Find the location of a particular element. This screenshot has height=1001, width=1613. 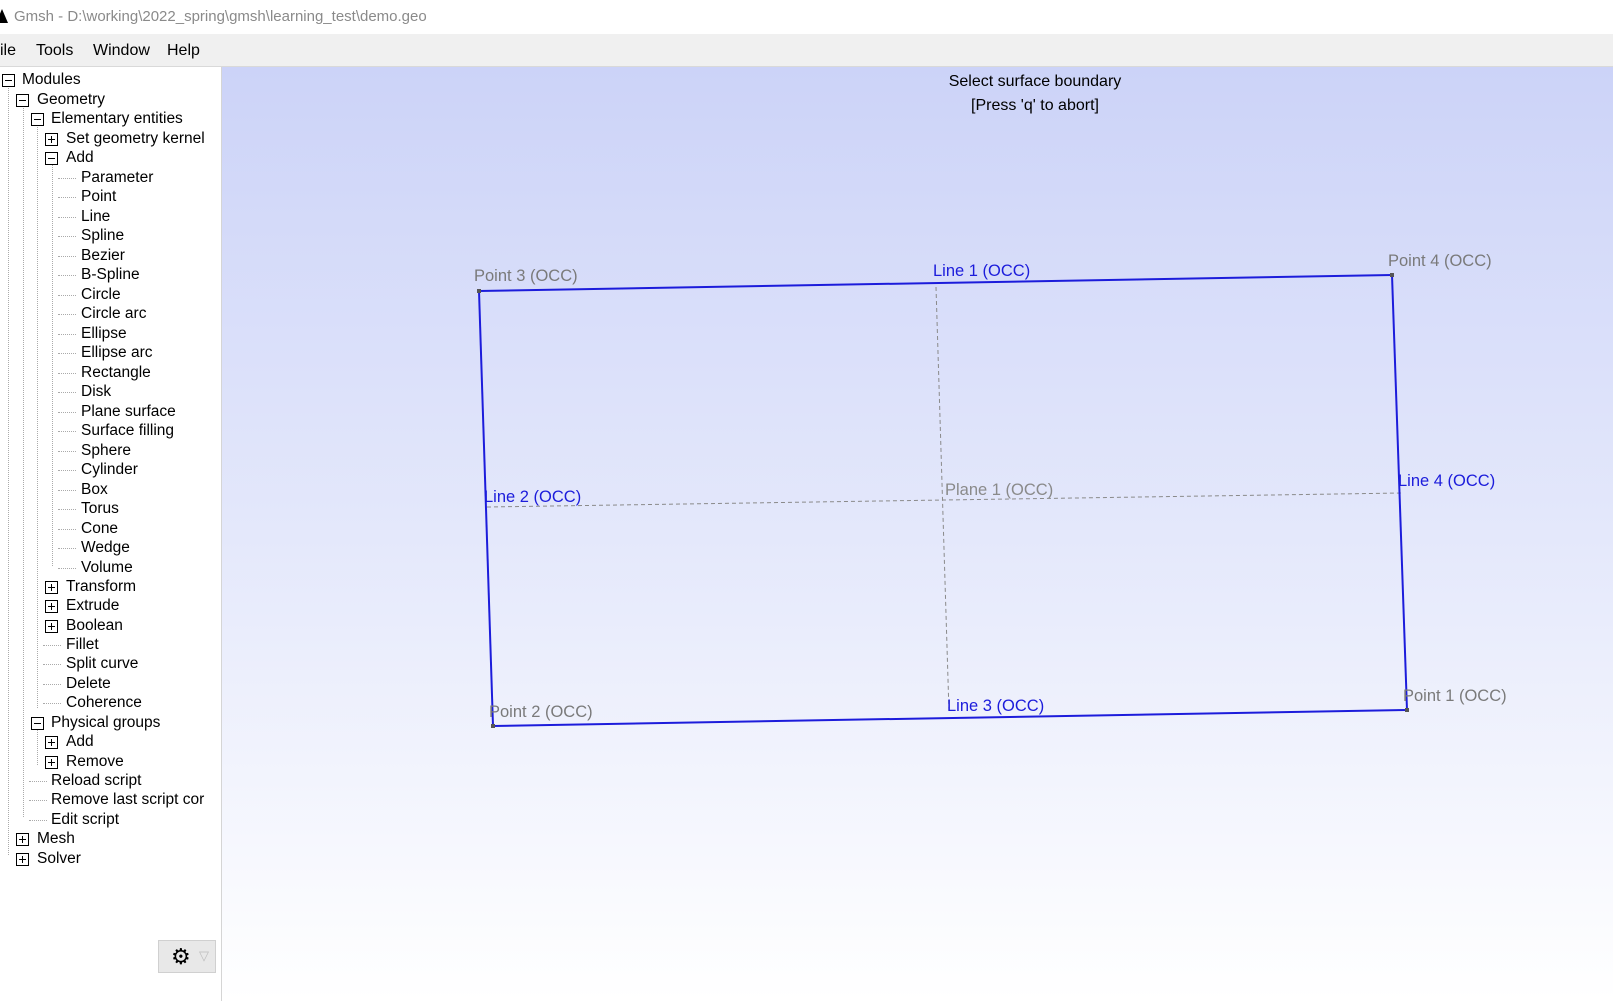

tree-item-elementary-entities: Elementary entities is located at coordinates (117, 118).